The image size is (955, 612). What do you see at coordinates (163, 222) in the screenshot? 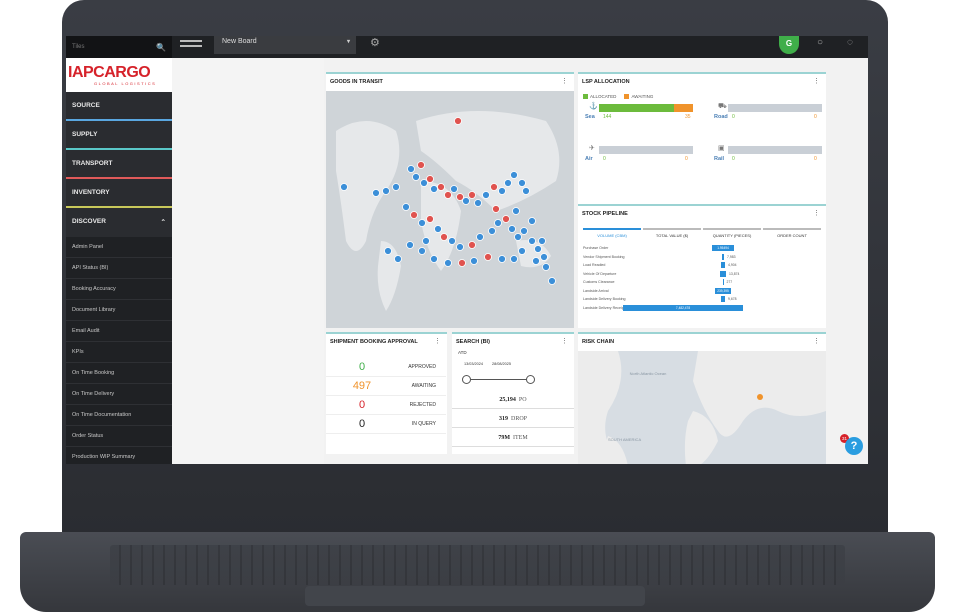
I see `chevron-up-icon: ⌃` at bounding box center [163, 222].